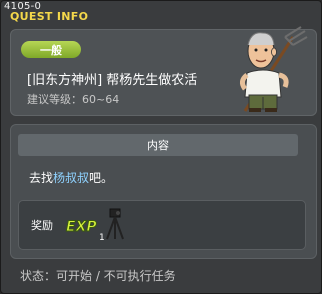 The image size is (322, 294). What do you see at coordinates (112, 80) in the screenshot?
I see `quest-title: [旧东方神州] 帮杨先生做农活` at bounding box center [112, 80].